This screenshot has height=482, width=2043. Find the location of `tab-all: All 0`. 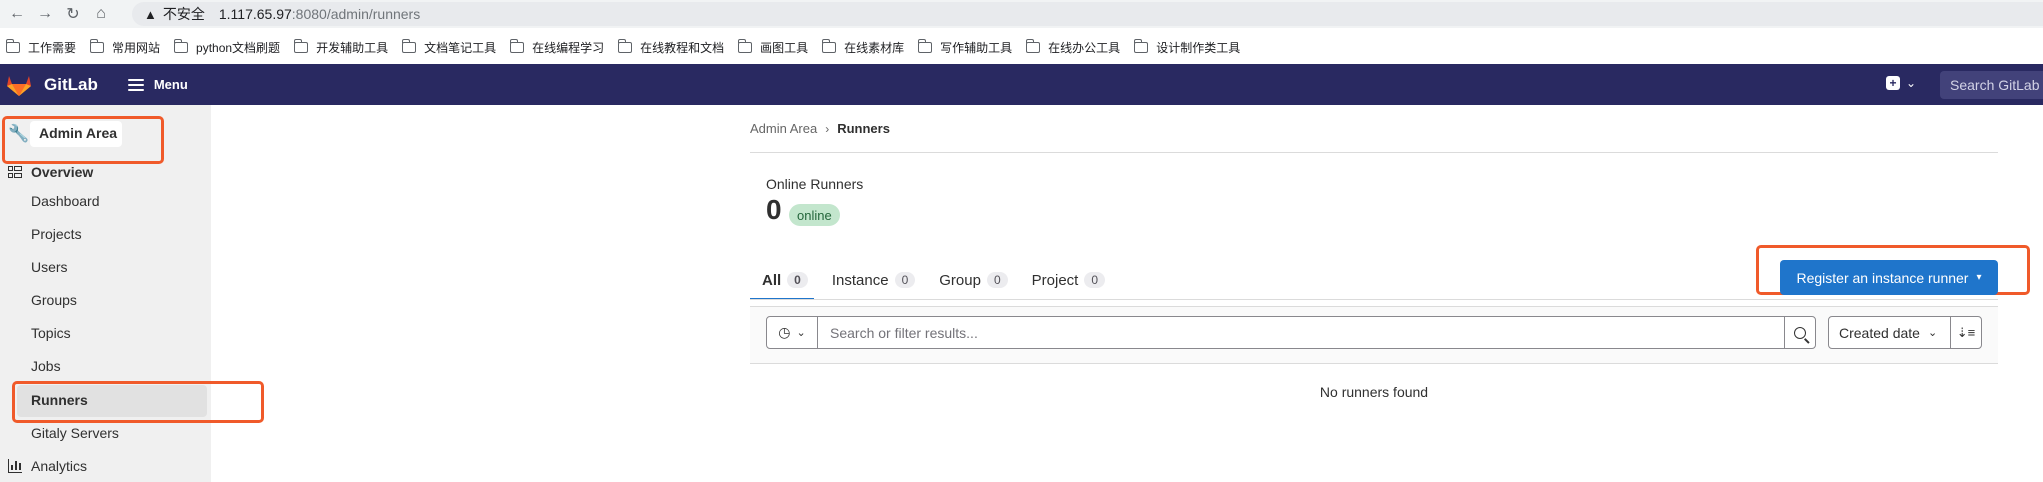

tab-all: All 0 is located at coordinates (782, 280).